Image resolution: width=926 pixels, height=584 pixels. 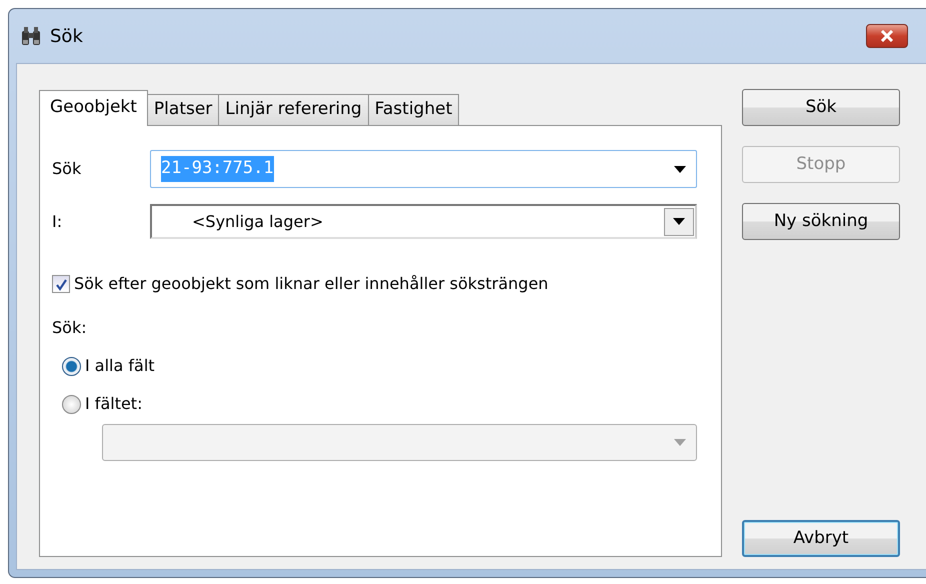 What do you see at coordinates (113, 404) in the screenshot?
I see `radio-label: I fältet:` at bounding box center [113, 404].